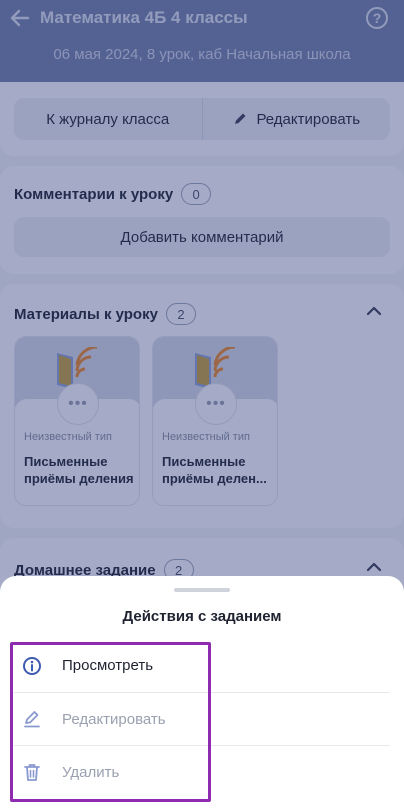 This screenshot has height=809, width=404. I want to click on sheet-title: Действия с заданием, so click(202, 616).